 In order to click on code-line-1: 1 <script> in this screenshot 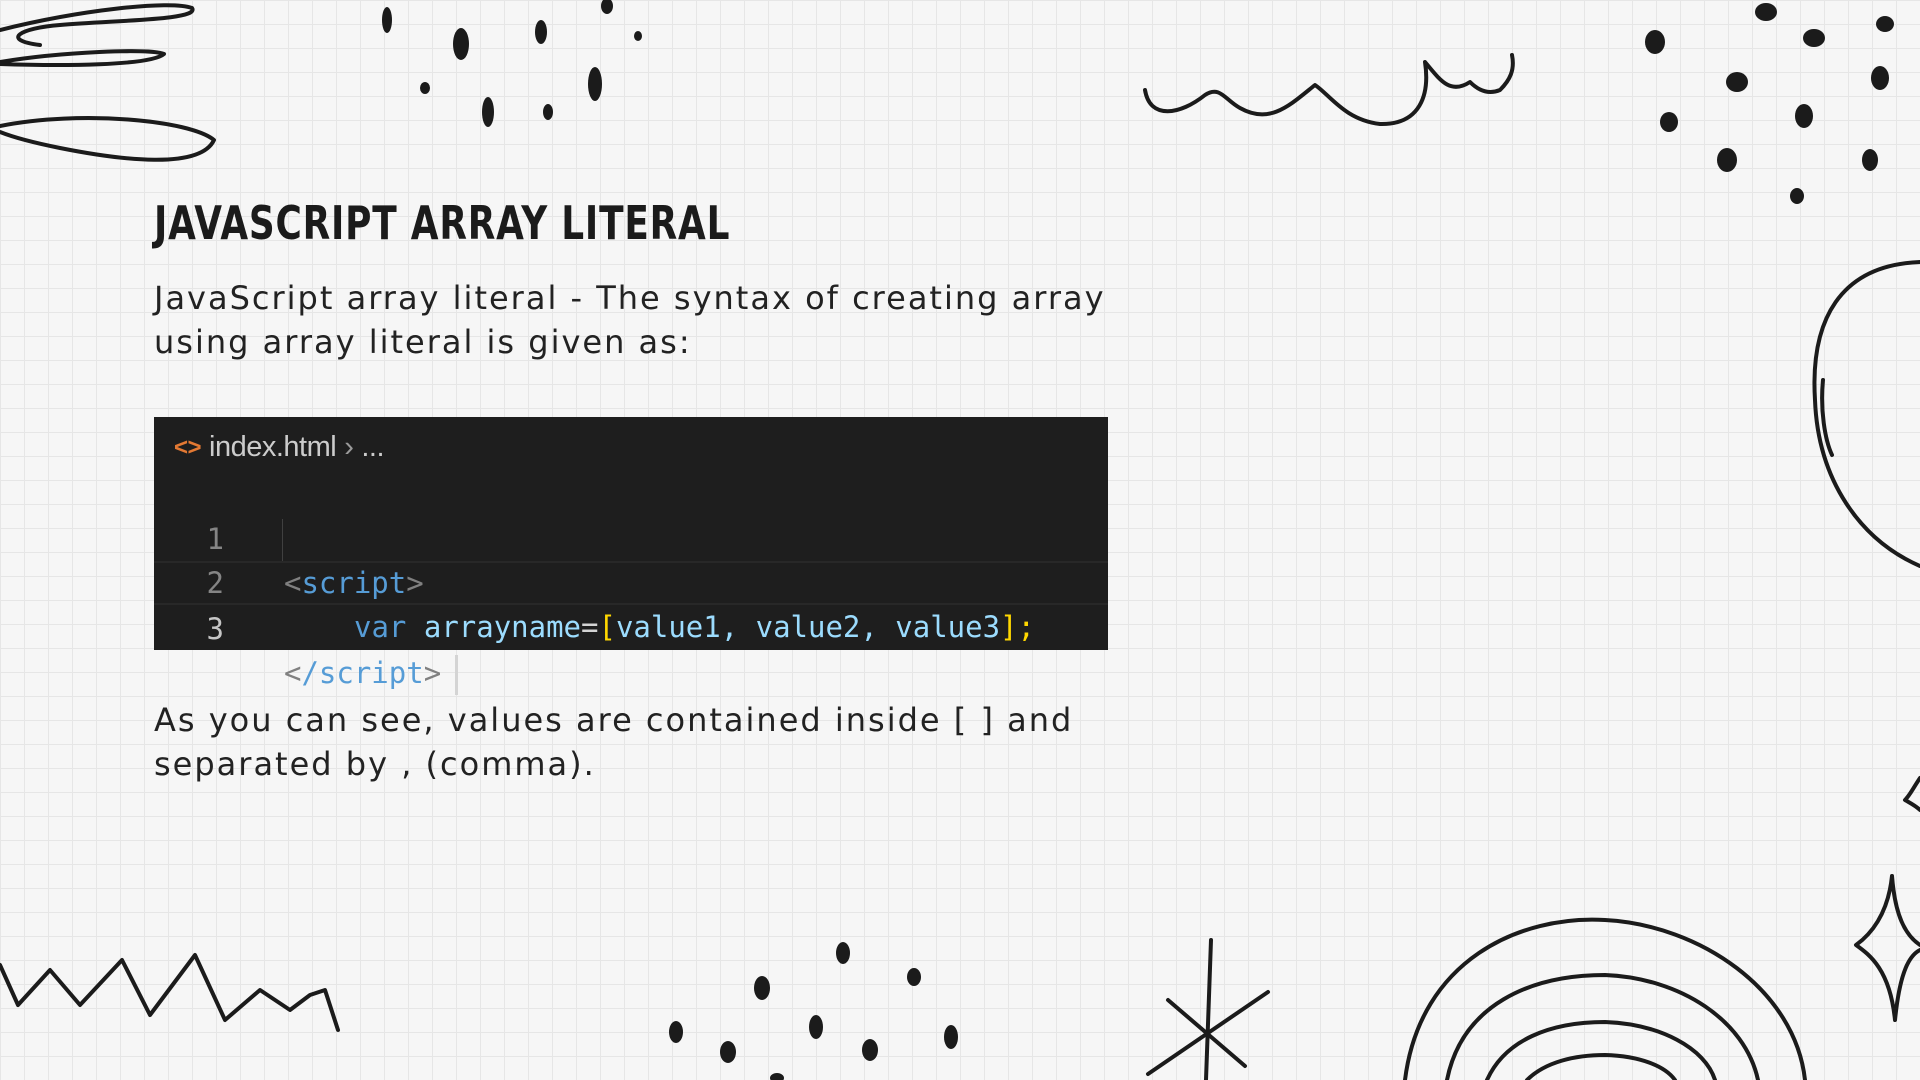, I will do `click(631, 536)`.